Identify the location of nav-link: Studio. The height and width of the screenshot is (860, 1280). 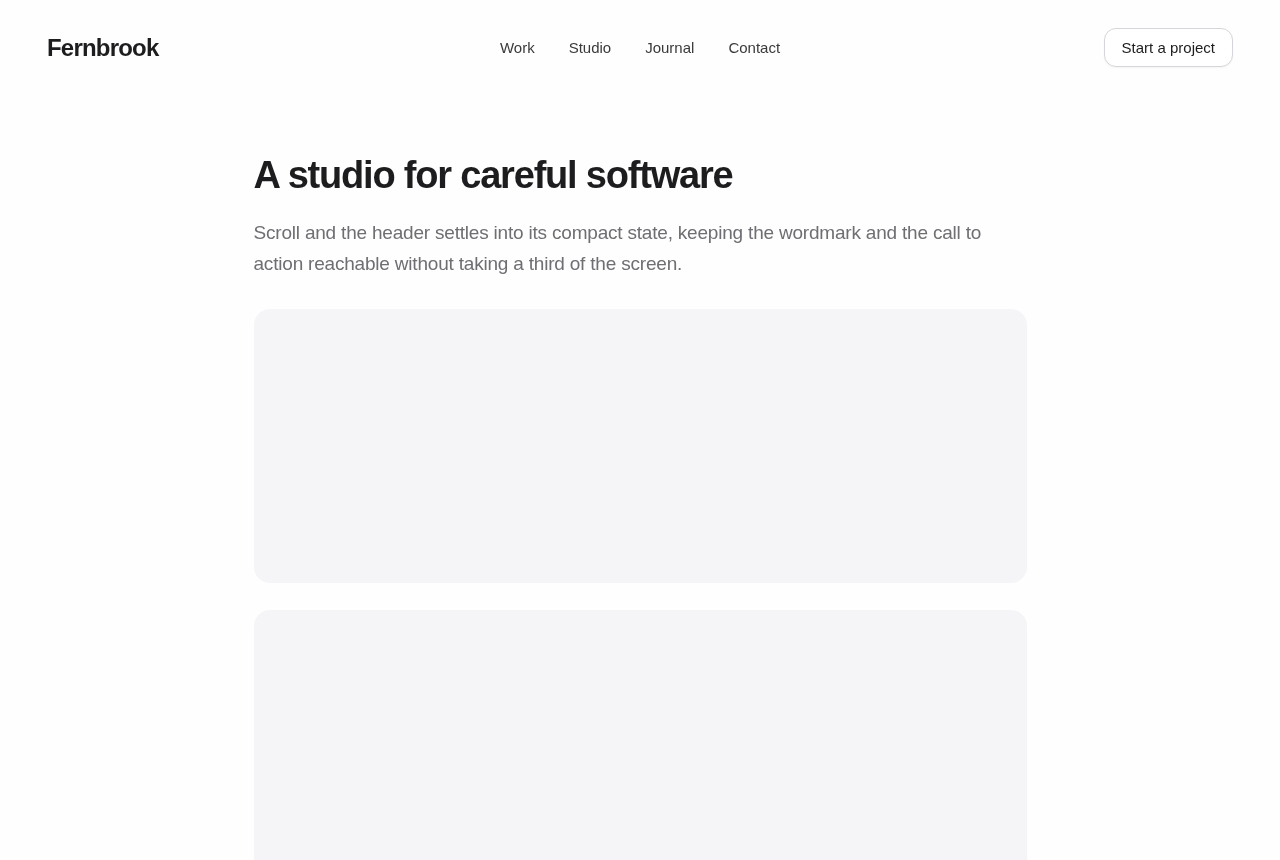
(590, 47).